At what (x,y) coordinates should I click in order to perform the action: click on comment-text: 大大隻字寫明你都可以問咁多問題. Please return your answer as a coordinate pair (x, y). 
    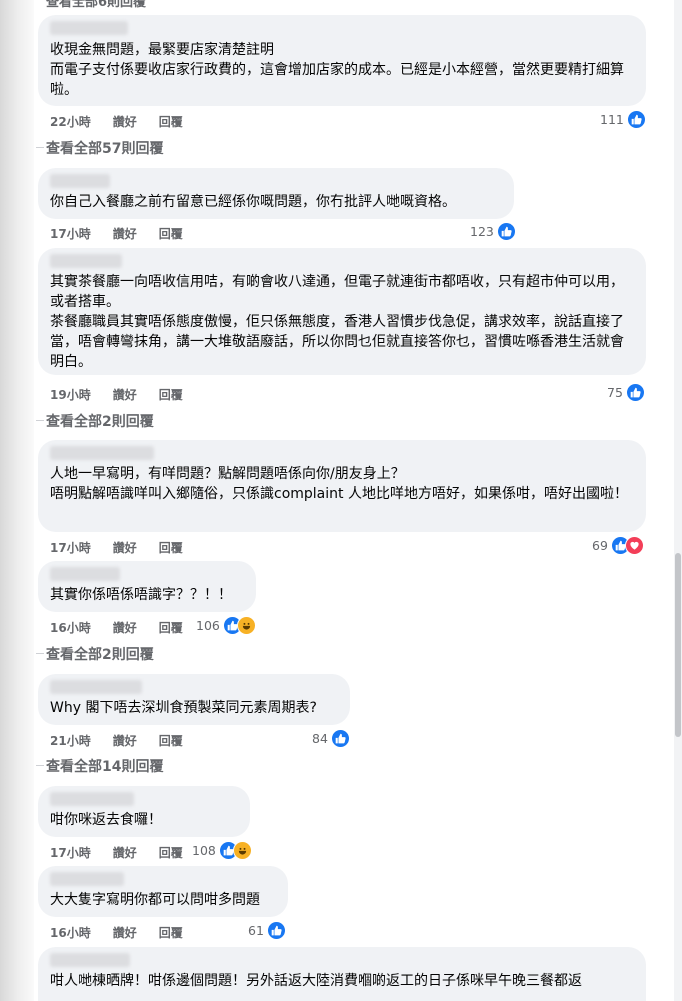
    Looking at the image, I should click on (155, 900).